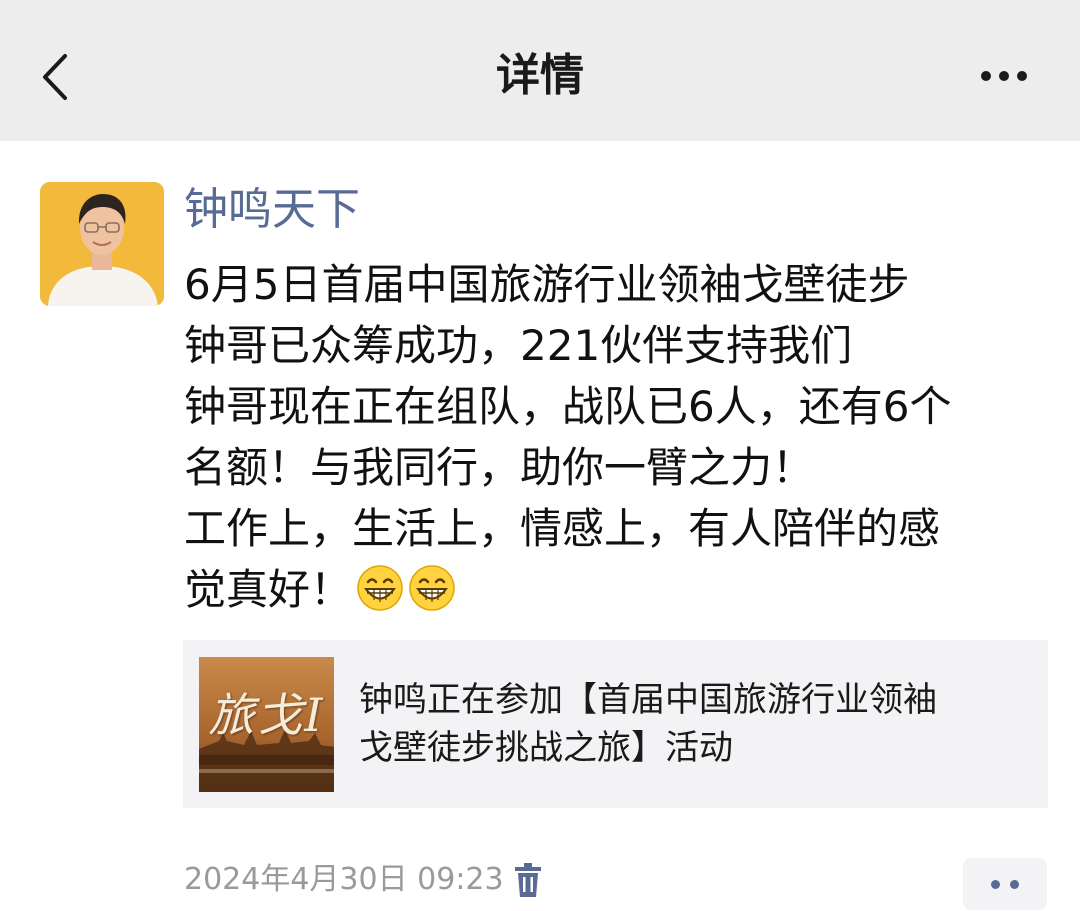 The width and height of the screenshot is (1080, 911). Describe the element at coordinates (562, 528) in the screenshot. I see `post-line: 工作上，生活上，情感上，有人陪伴的感` at that location.